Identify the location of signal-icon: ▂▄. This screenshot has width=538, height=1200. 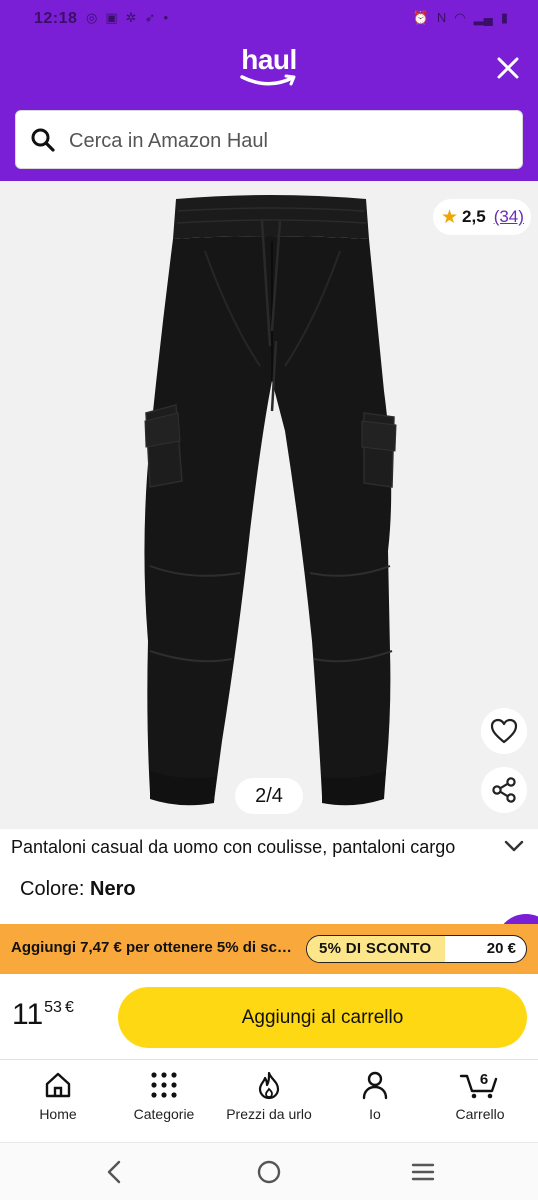
(483, 17).